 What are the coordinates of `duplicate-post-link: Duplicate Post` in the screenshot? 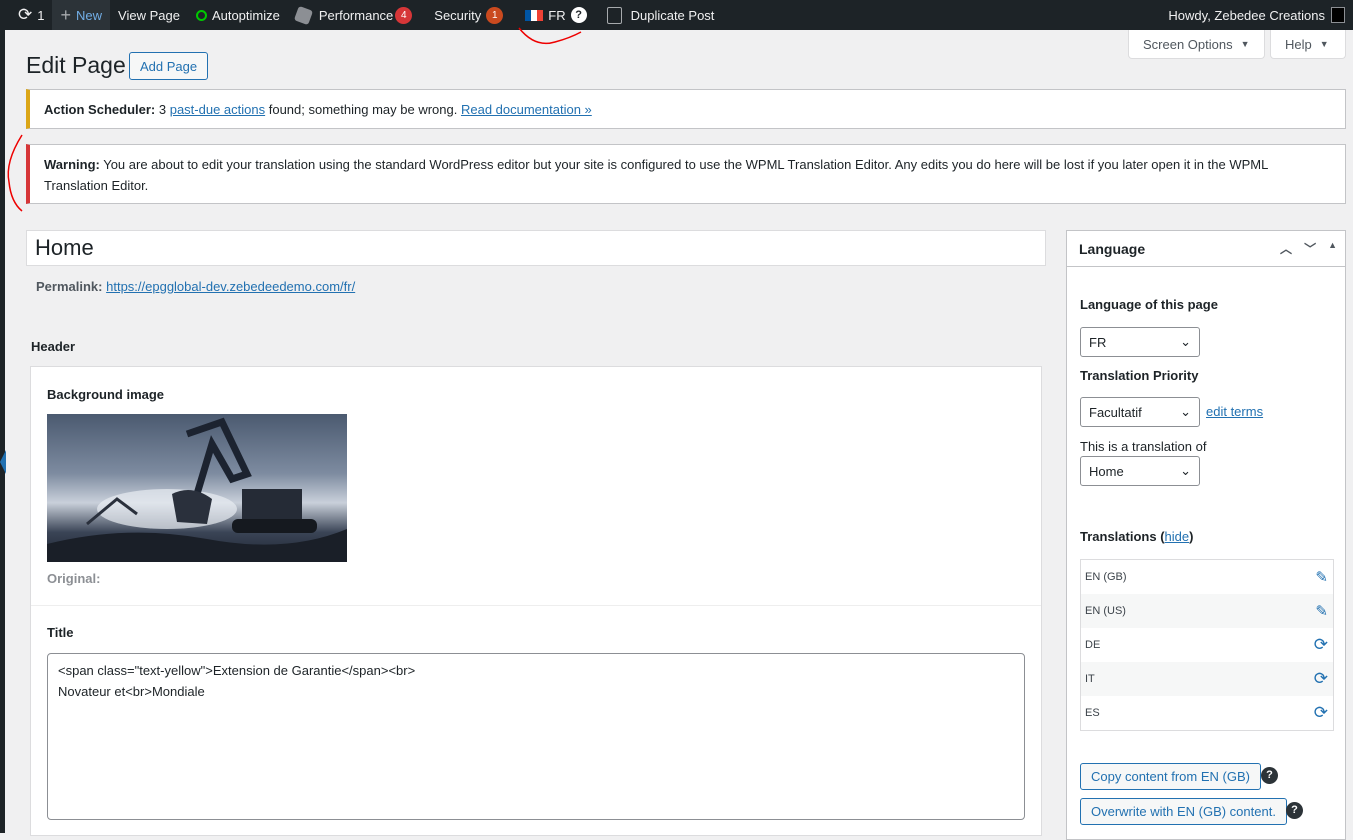 It's located at (659, 15).